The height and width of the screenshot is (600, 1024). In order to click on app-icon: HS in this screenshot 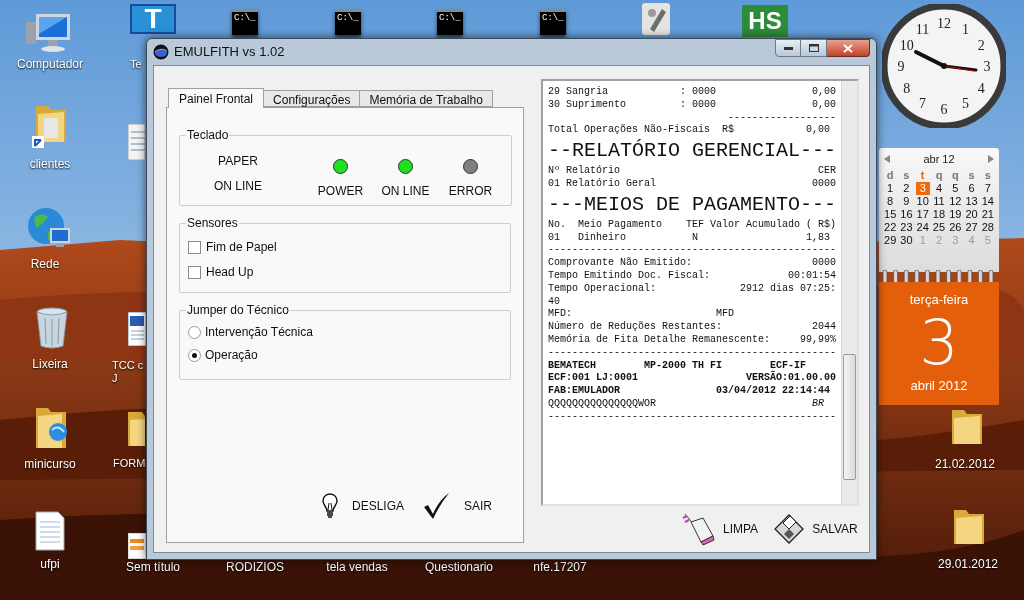, I will do `click(765, 21)`.